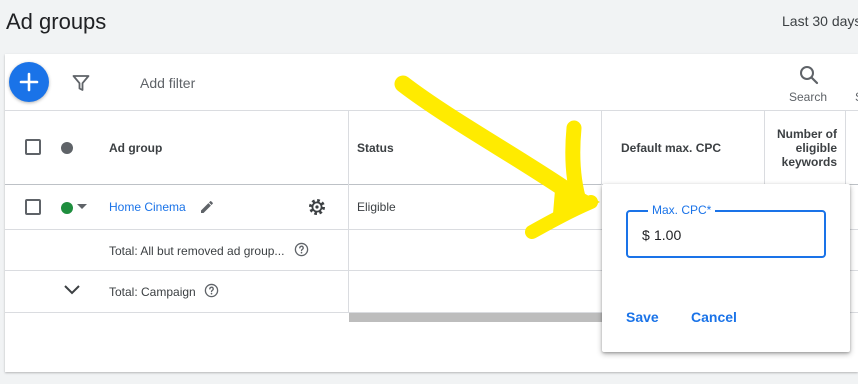  What do you see at coordinates (642, 317) in the screenshot?
I see `save-button: Save` at bounding box center [642, 317].